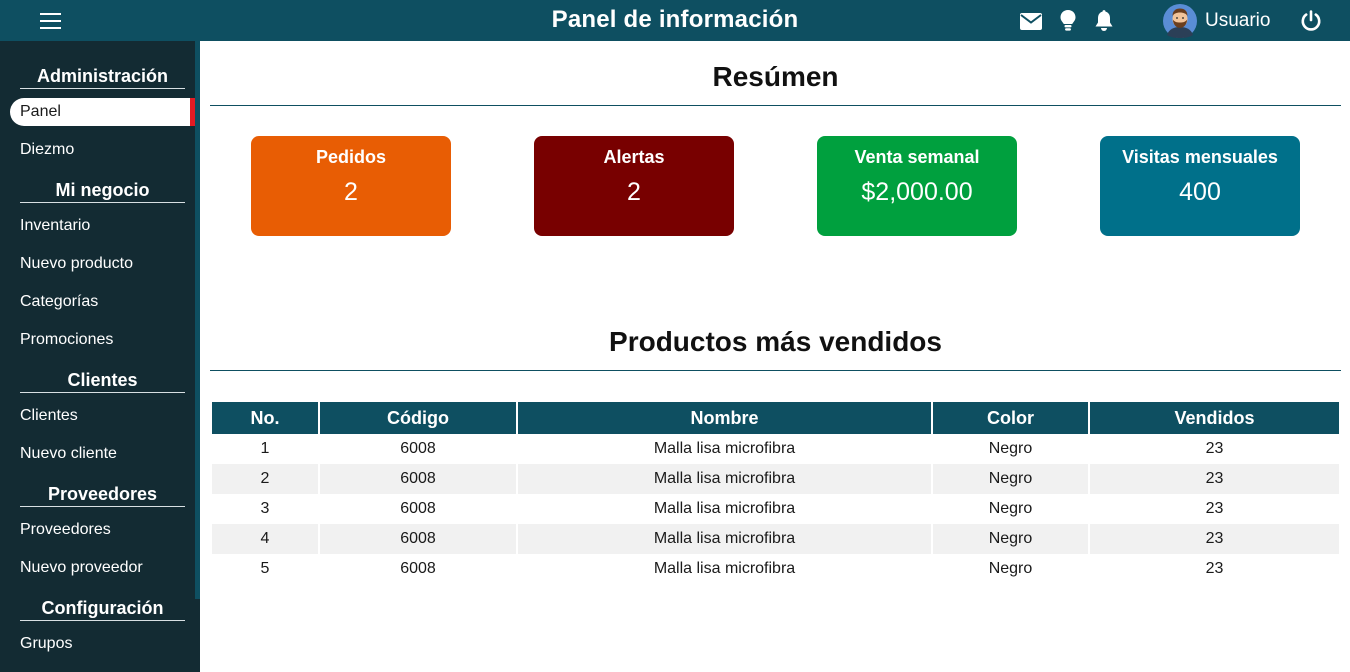 The width and height of the screenshot is (1350, 672). I want to click on avatar, so click(1180, 21).